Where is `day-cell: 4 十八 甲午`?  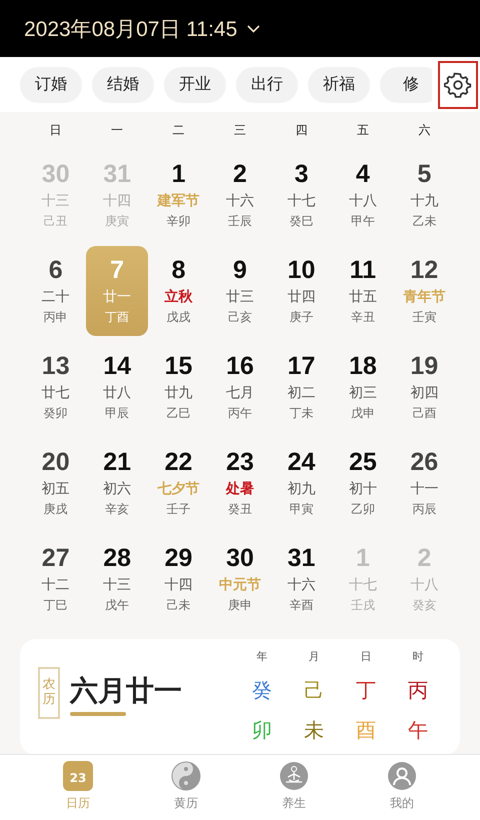
day-cell: 4 十八 甲午 is located at coordinates (363, 195).